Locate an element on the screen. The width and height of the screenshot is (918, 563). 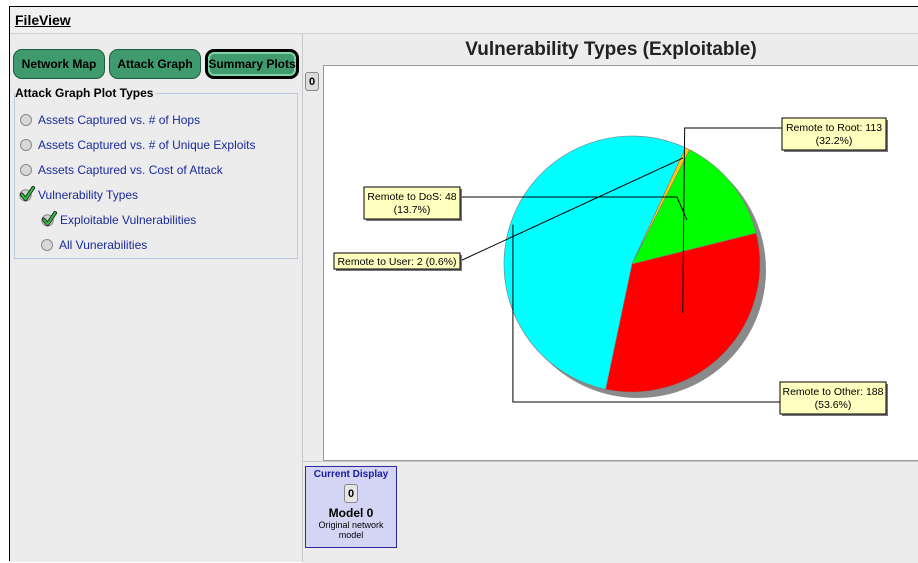
option-vulnerability-types: Vulnerability Types is located at coordinates (78, 194).